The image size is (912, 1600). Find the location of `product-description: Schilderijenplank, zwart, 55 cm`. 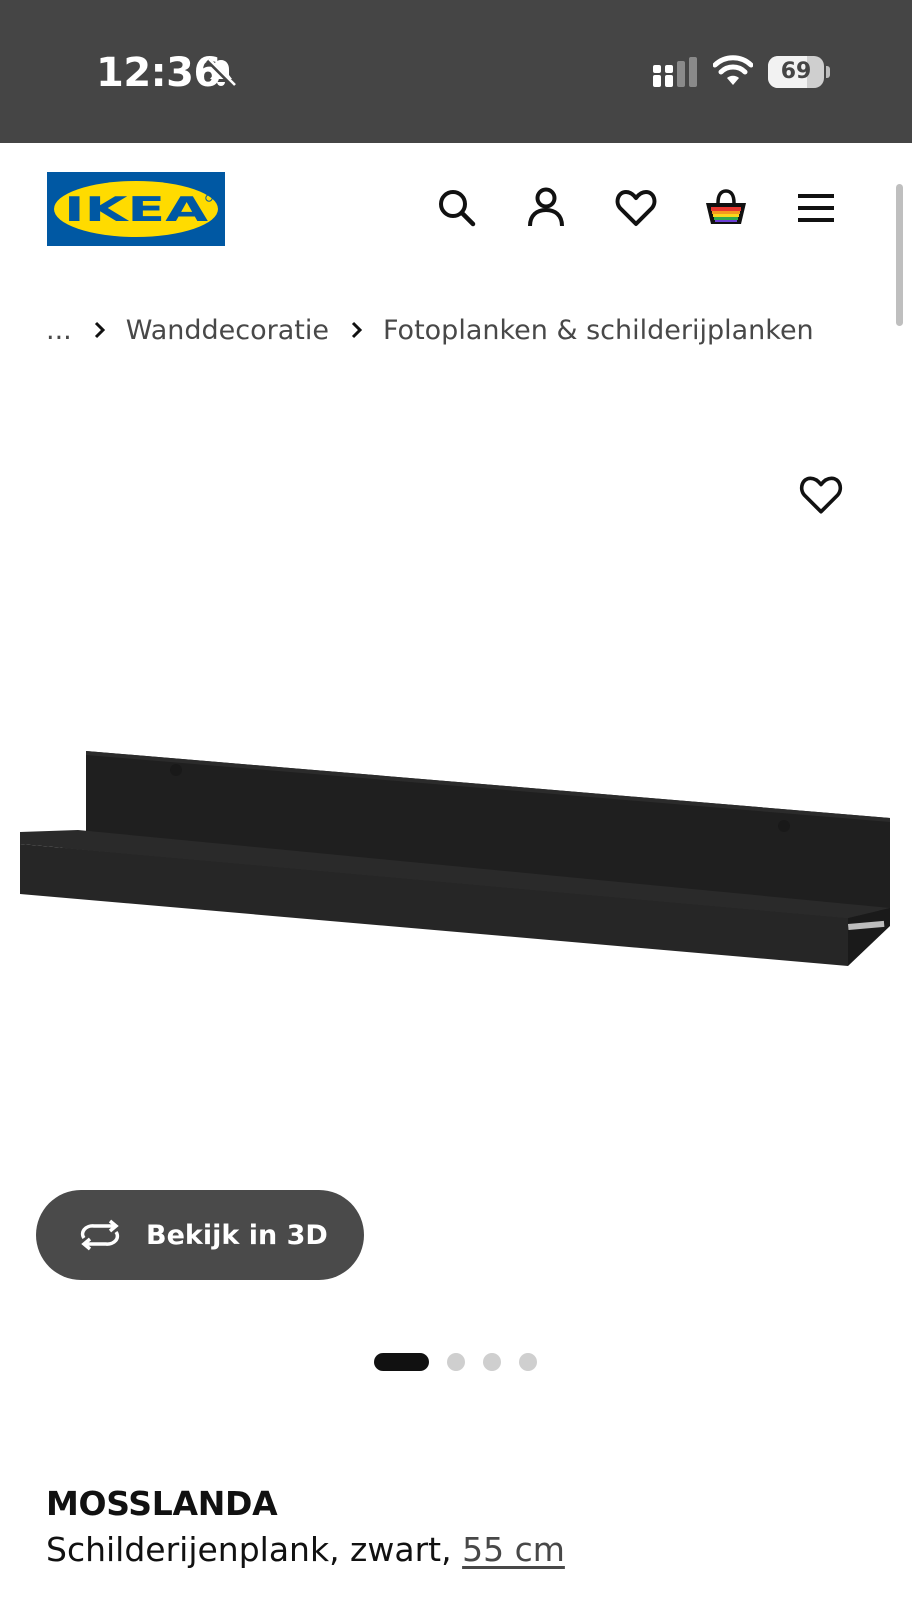

product-description: Schilderijenplank, zwart, 55 cm is located at coordinates (305, 1549).